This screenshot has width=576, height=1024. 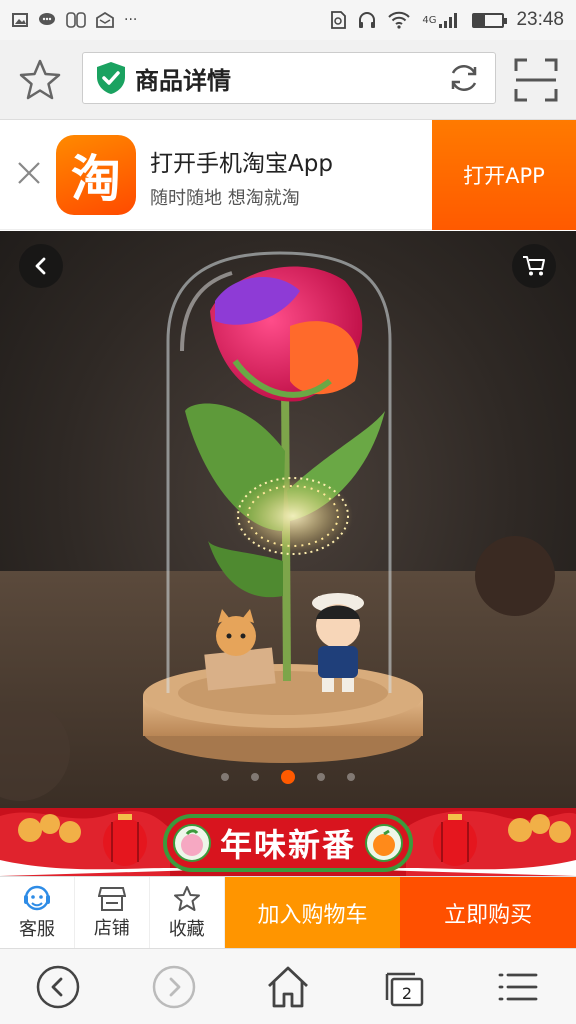 I want to click on buy-now-button: 立即购买, so click(x=488, y=912).